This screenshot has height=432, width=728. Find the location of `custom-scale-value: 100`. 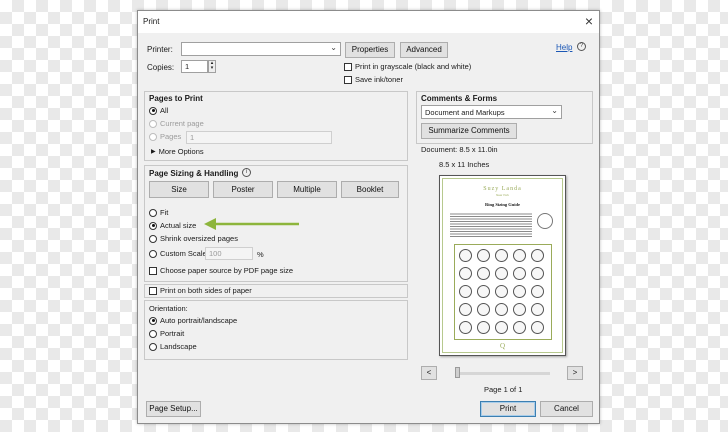

custom-scale-value: 100 is located at coordinates (215, 253).